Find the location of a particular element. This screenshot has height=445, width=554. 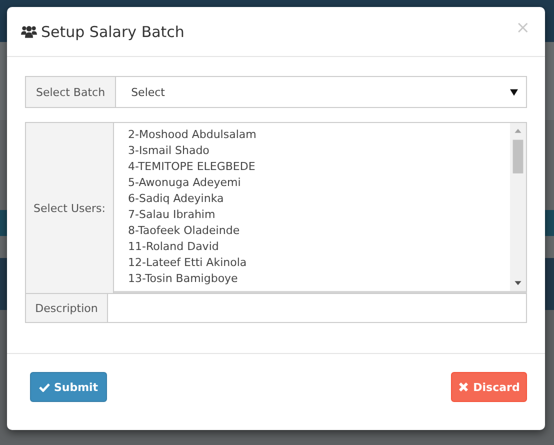

user-option: 6-Sadiq Adeyinka is located at coordinates (319, 199).